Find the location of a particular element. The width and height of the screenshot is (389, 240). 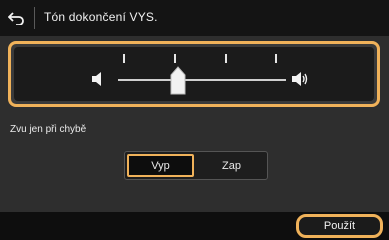

toggle-option-off: Vyp is located at coordinates (160, 165).